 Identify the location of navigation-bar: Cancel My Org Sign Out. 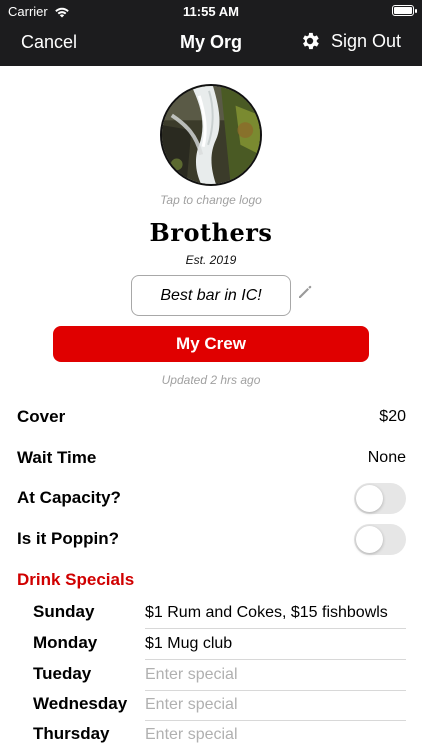
(211, 44).